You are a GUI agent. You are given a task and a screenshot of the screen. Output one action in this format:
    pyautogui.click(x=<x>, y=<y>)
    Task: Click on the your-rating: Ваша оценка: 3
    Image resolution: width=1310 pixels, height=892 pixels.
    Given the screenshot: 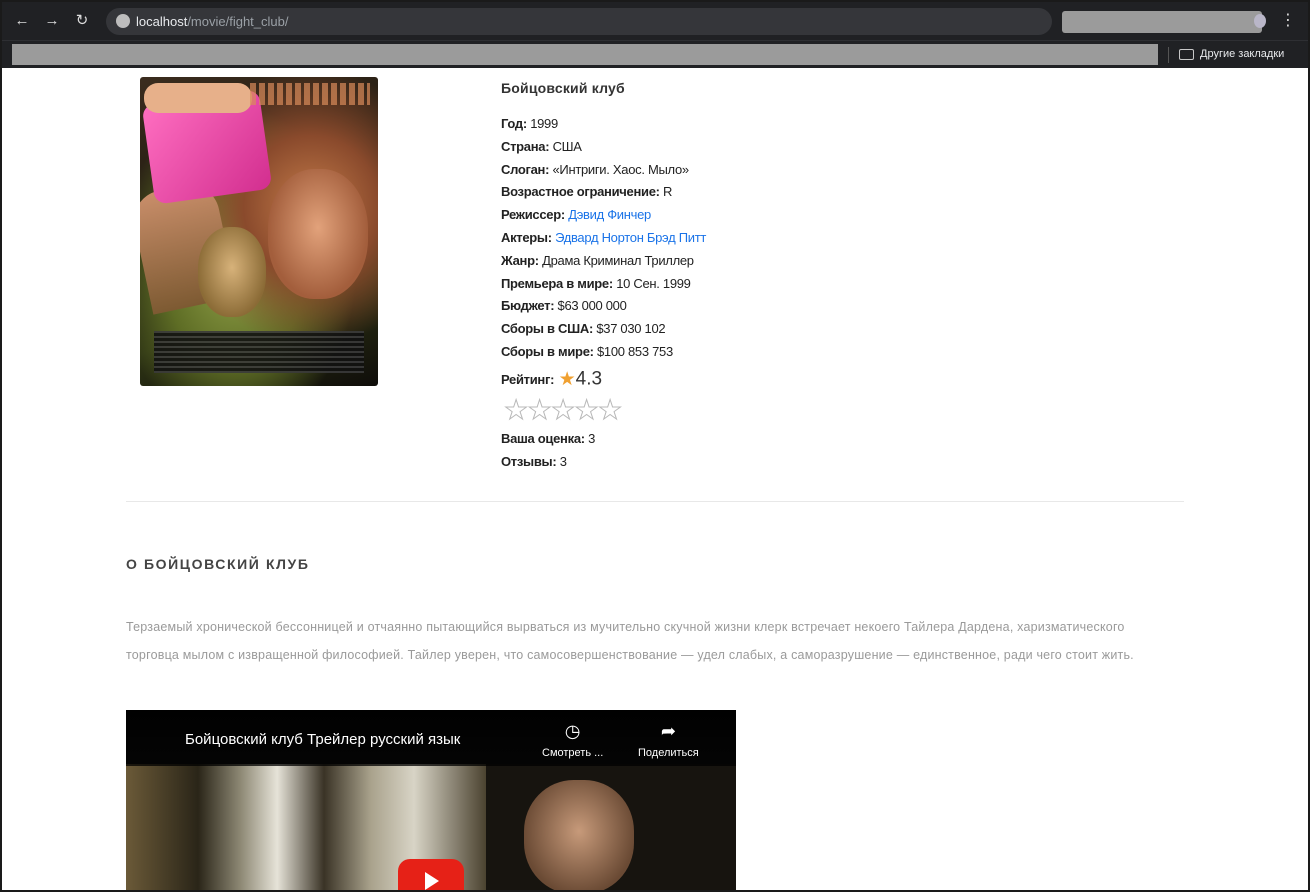 What is the action you would take?
    pyautogui.click(x=548, y=439)
    